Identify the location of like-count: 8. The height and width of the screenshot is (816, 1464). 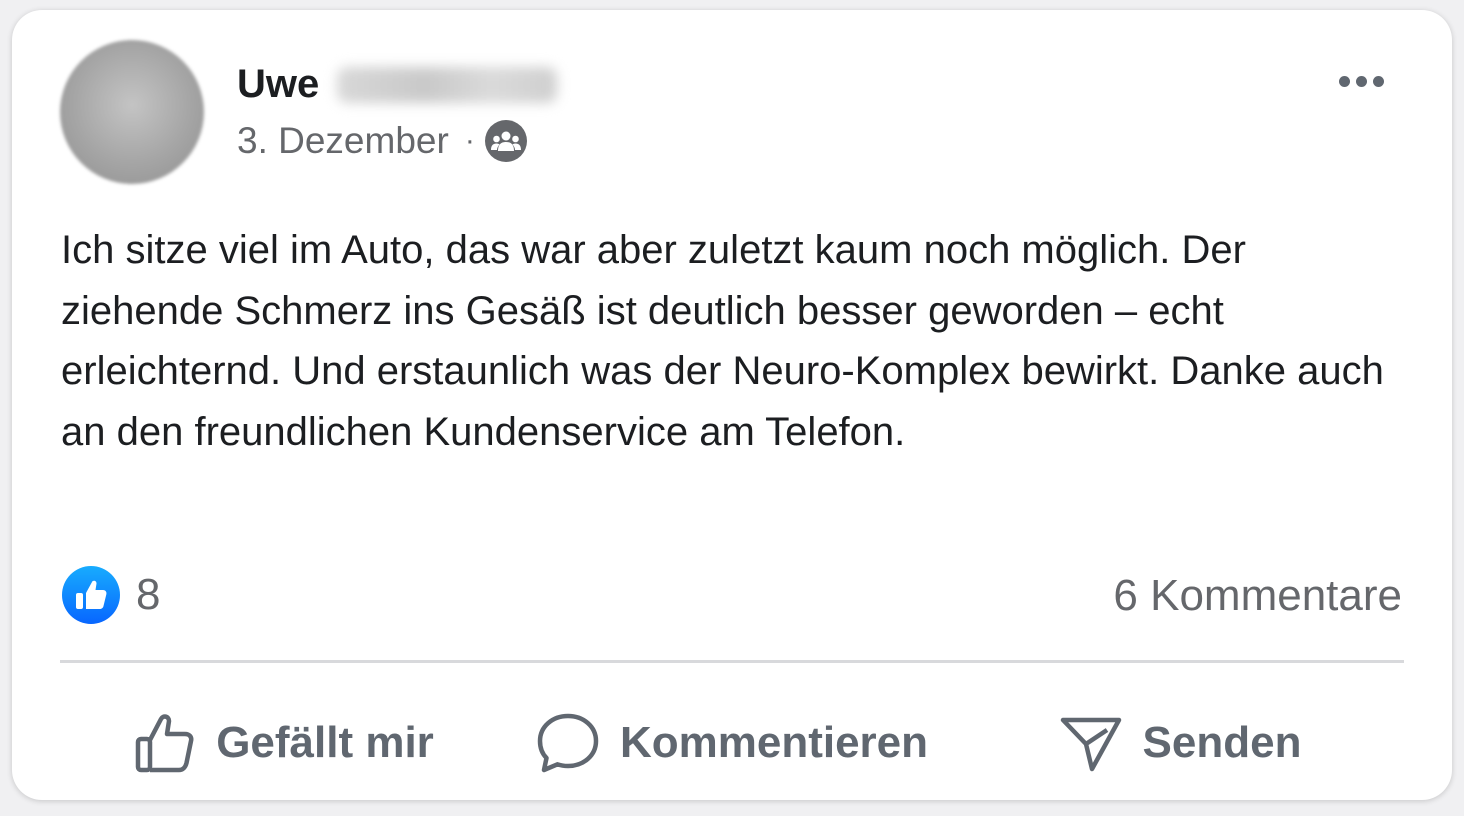
(148, 594).